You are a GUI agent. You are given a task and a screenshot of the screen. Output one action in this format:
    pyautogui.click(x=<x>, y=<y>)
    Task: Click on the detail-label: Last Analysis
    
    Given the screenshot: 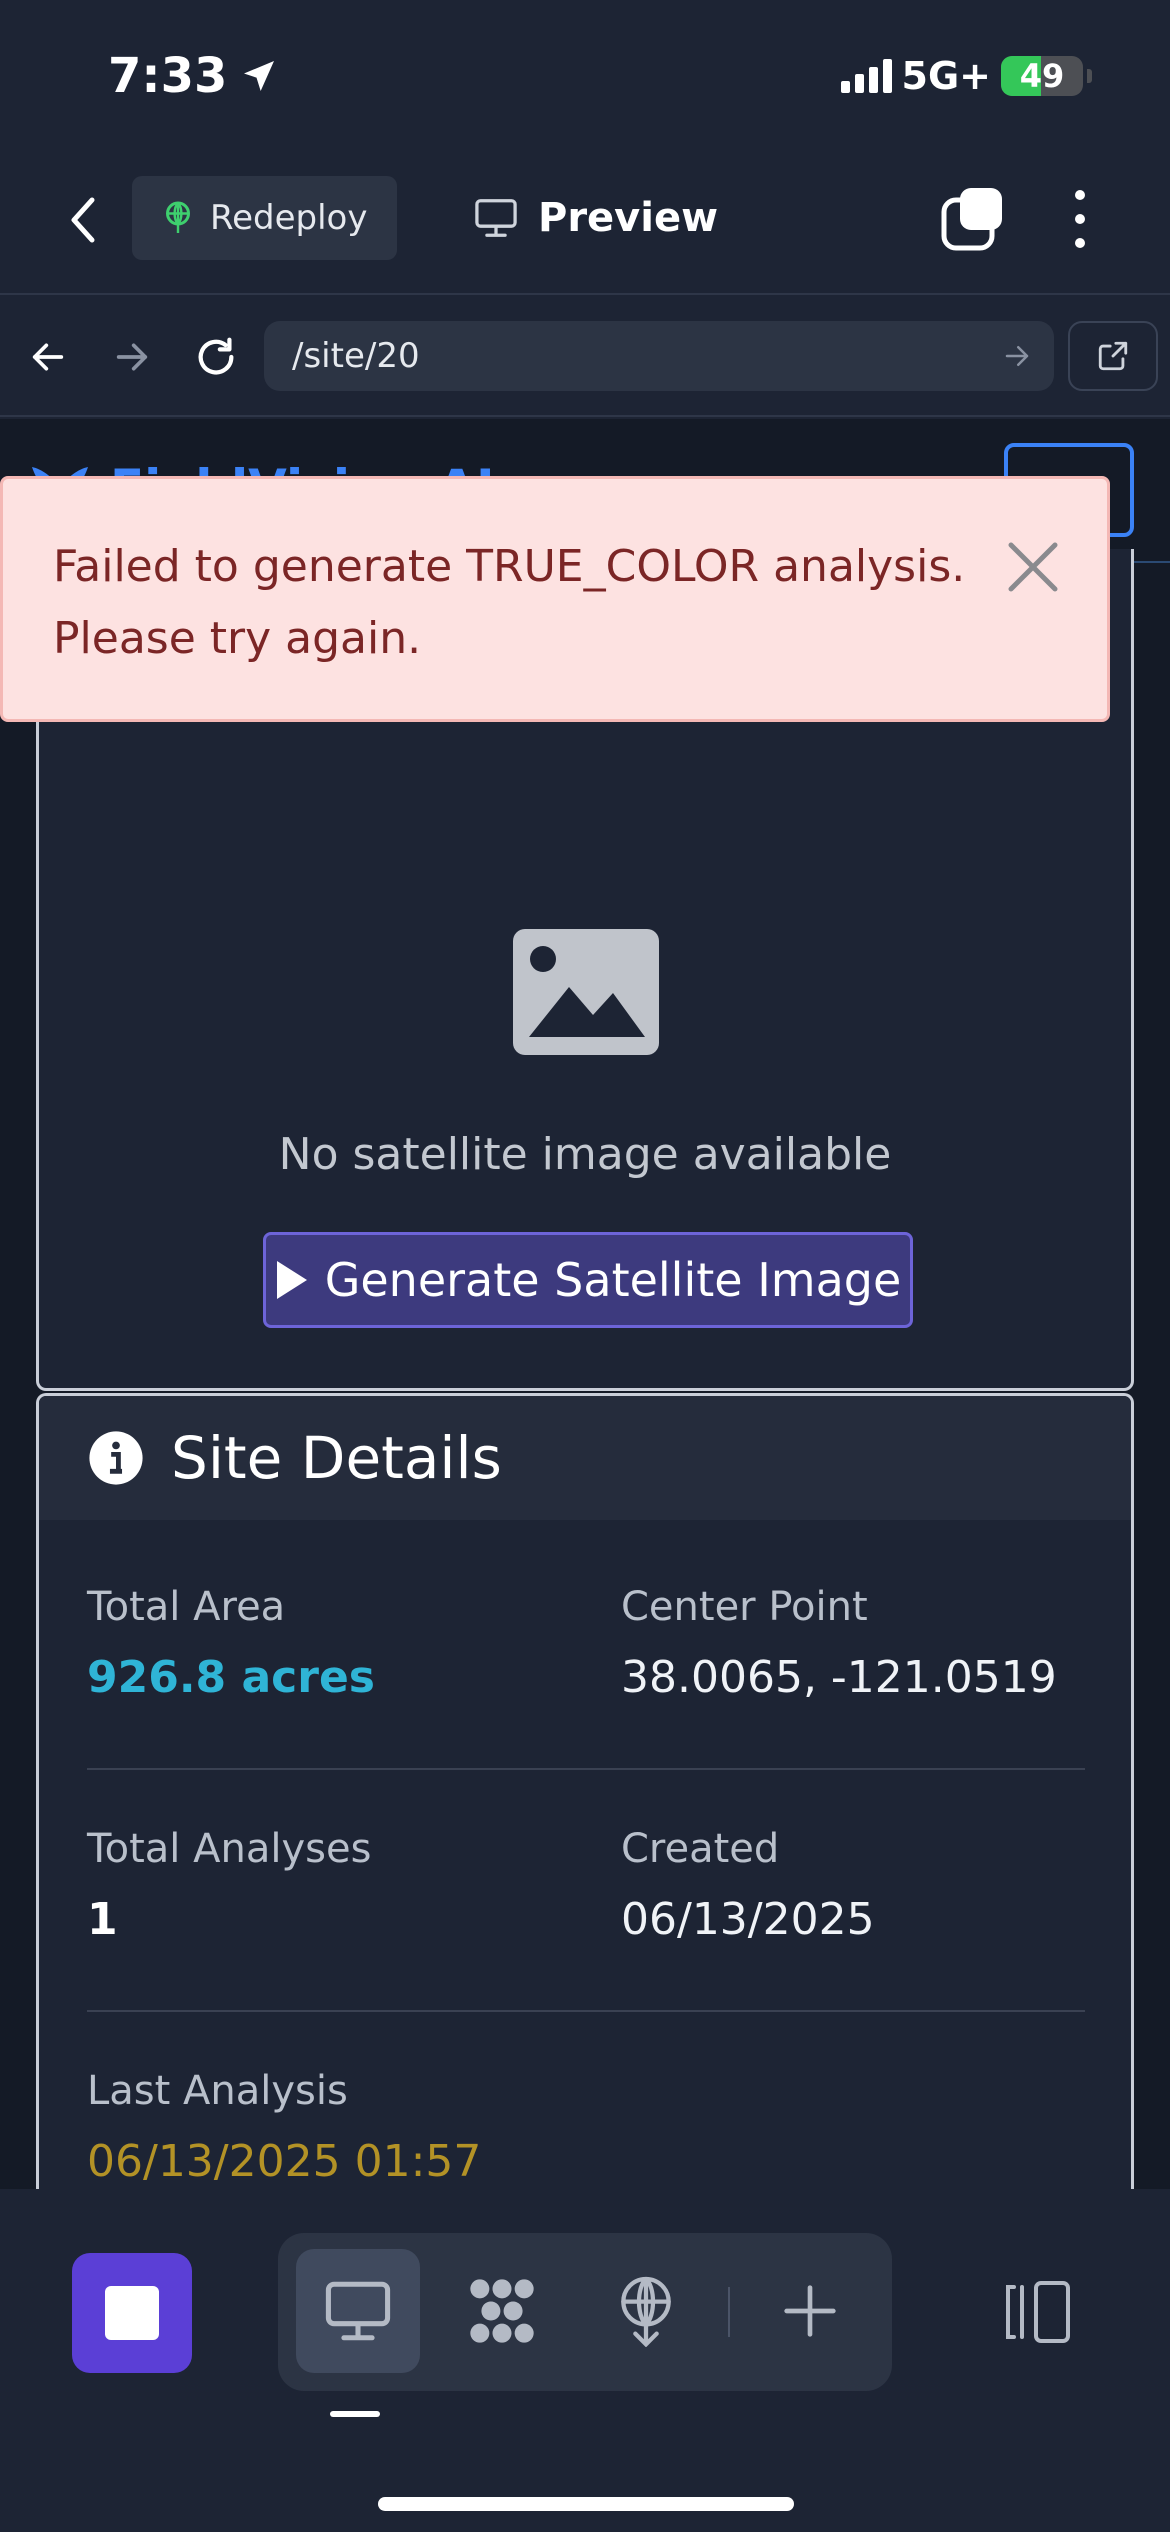 What is the action you would take?
    pyautogui.click(x=217, y=2091)
    